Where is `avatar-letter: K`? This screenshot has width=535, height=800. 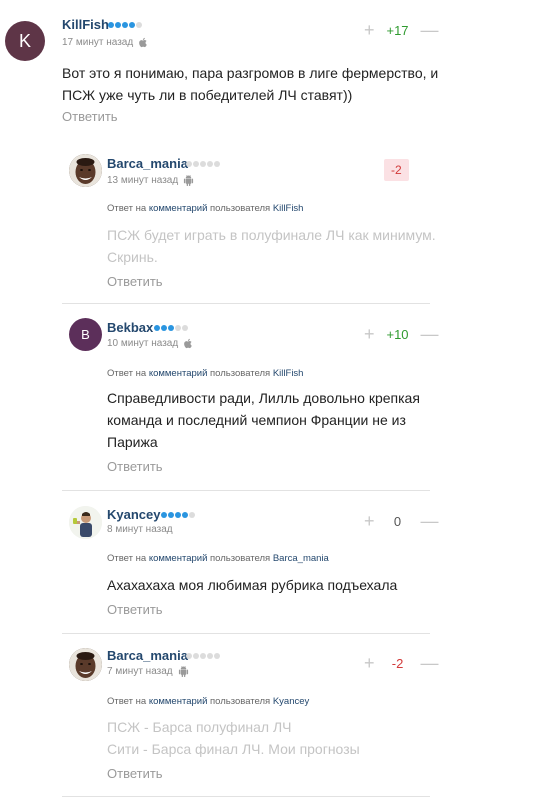 avatar-letter: K is located at coordinates (24, 40).